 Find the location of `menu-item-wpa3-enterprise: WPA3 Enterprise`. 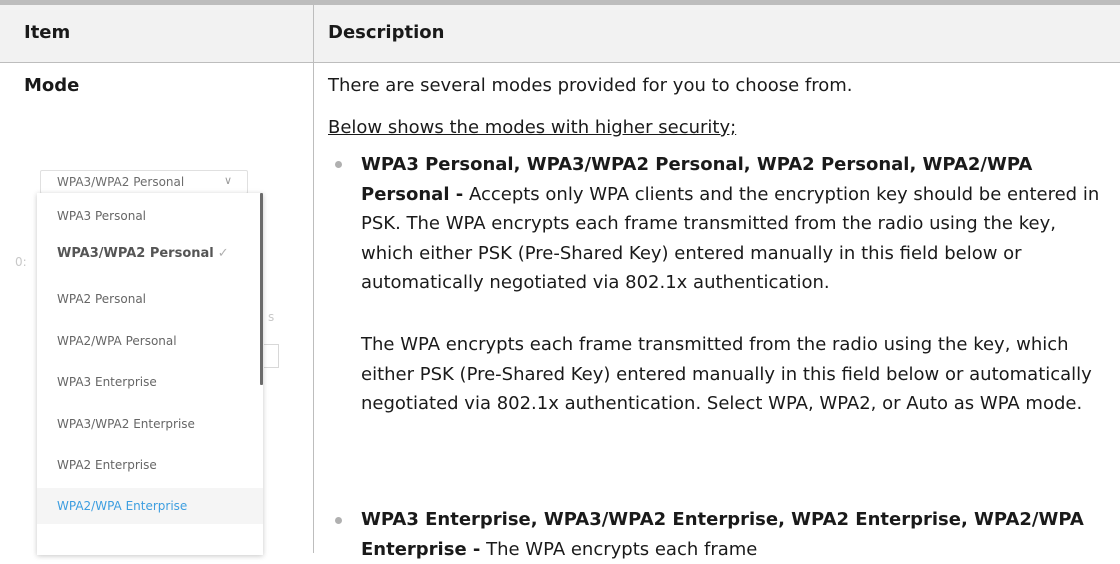

menu-item-wpa3-enterprise: WPA3 Enterprise is located at coordinates (107, 382).